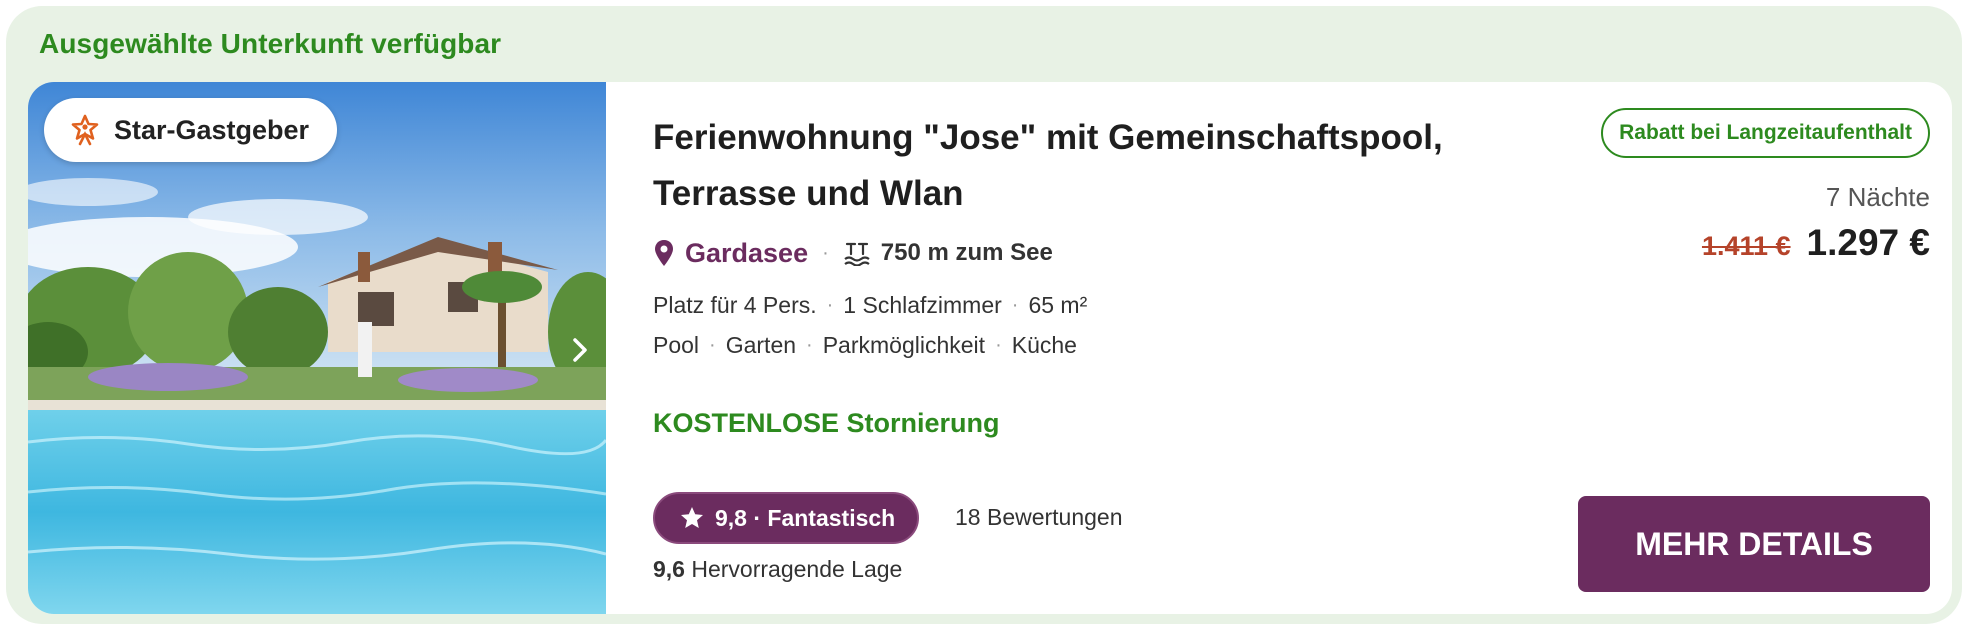 The height and width of the screenshot is (630, 1968). Describe the element at coordinates (85, 130) in the screenshot. I see `star-person-icon` at that location.